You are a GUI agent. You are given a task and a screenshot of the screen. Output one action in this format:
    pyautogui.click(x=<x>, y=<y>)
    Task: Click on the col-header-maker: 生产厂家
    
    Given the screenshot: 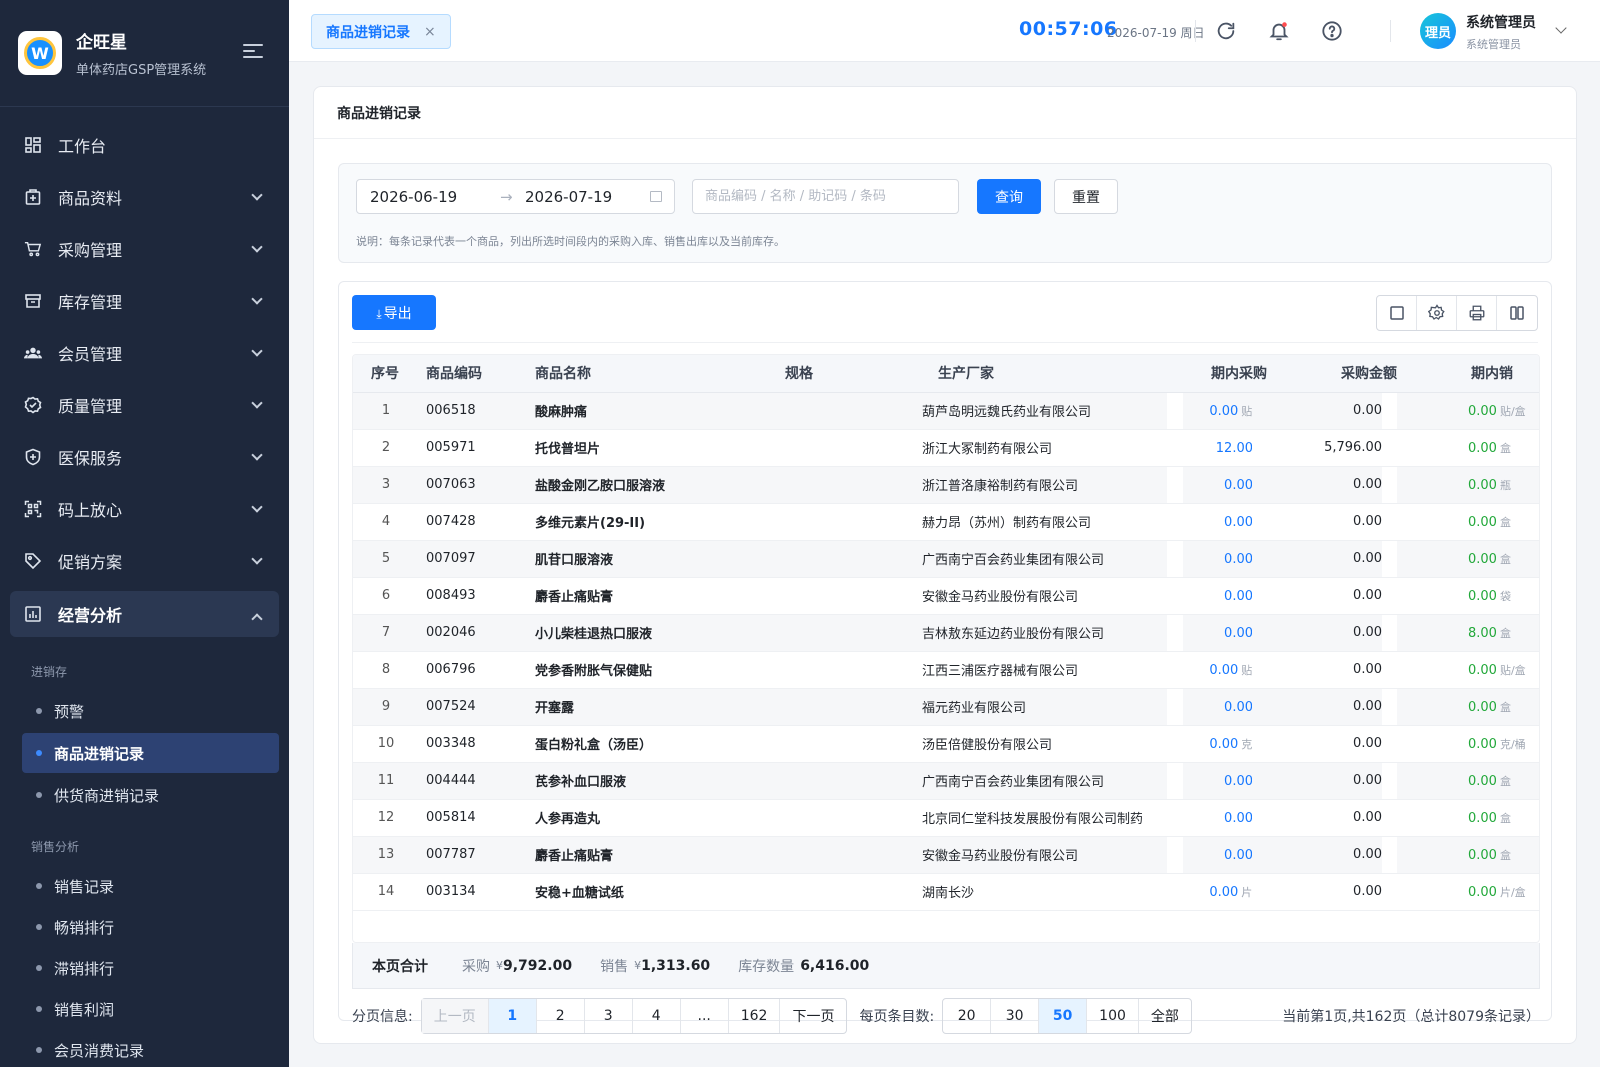 What is the action you would take?
    pyautogui.click(x=1060, y=374)
    